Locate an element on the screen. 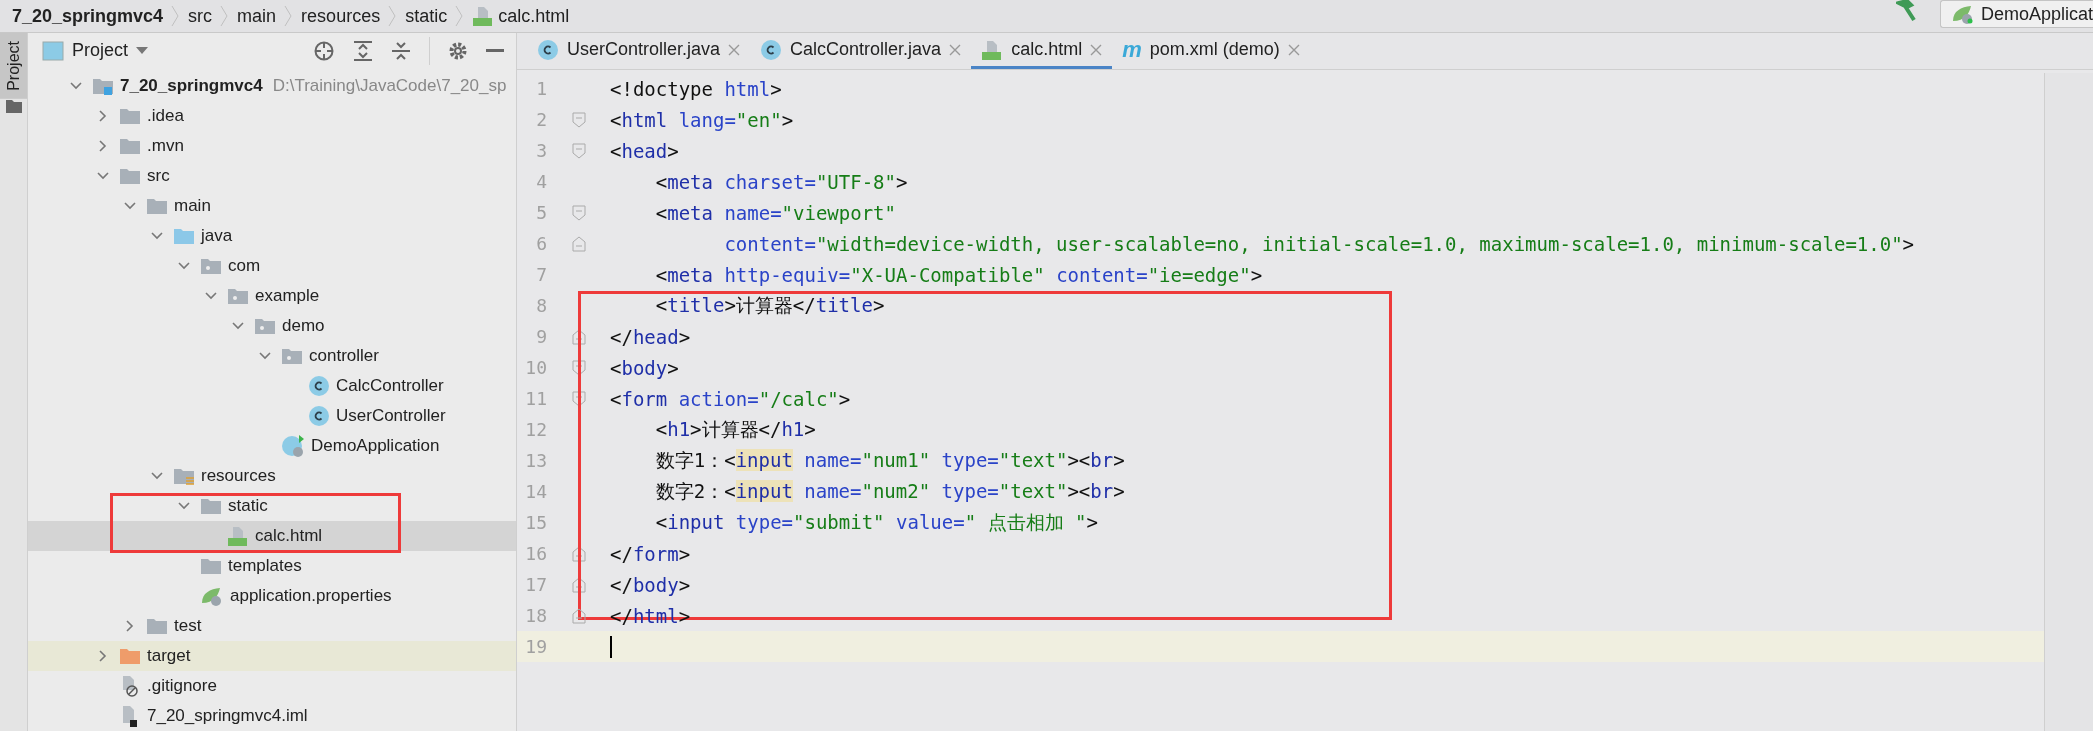 The height and width of the screenshot is (731, 2093). line-number: 5 is located at coordinates (541, 212).